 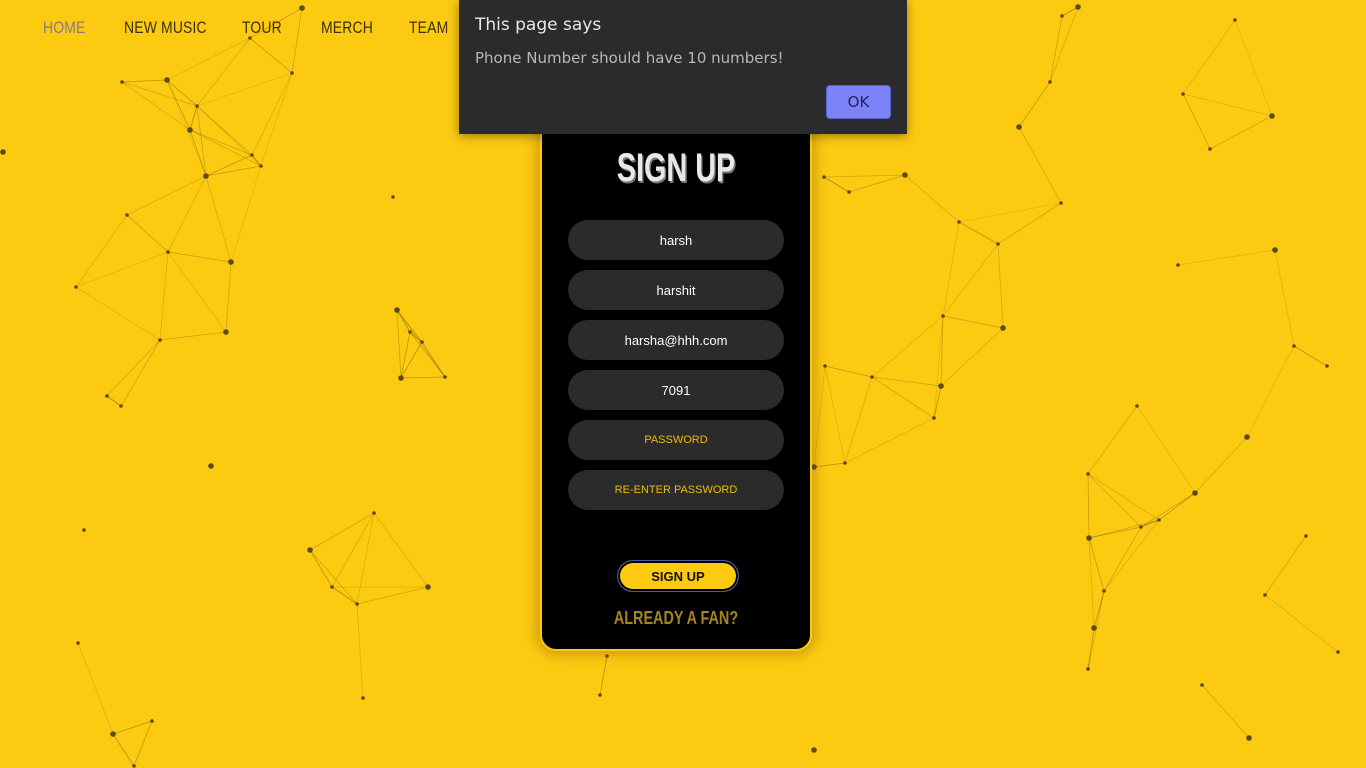 What do you see at coordinates (629, 58) in the screenshot?
I see `dialog-message: Phone Number should have 10 numbers!` at bounding box center [629, 58].